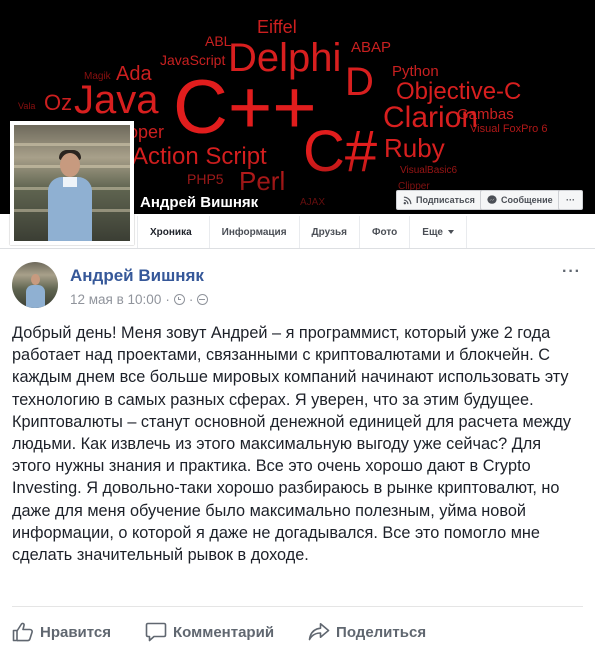 The width and height of the screenshot is (595, 656). I want to click on cover-word: Vala, so click(27, 106).